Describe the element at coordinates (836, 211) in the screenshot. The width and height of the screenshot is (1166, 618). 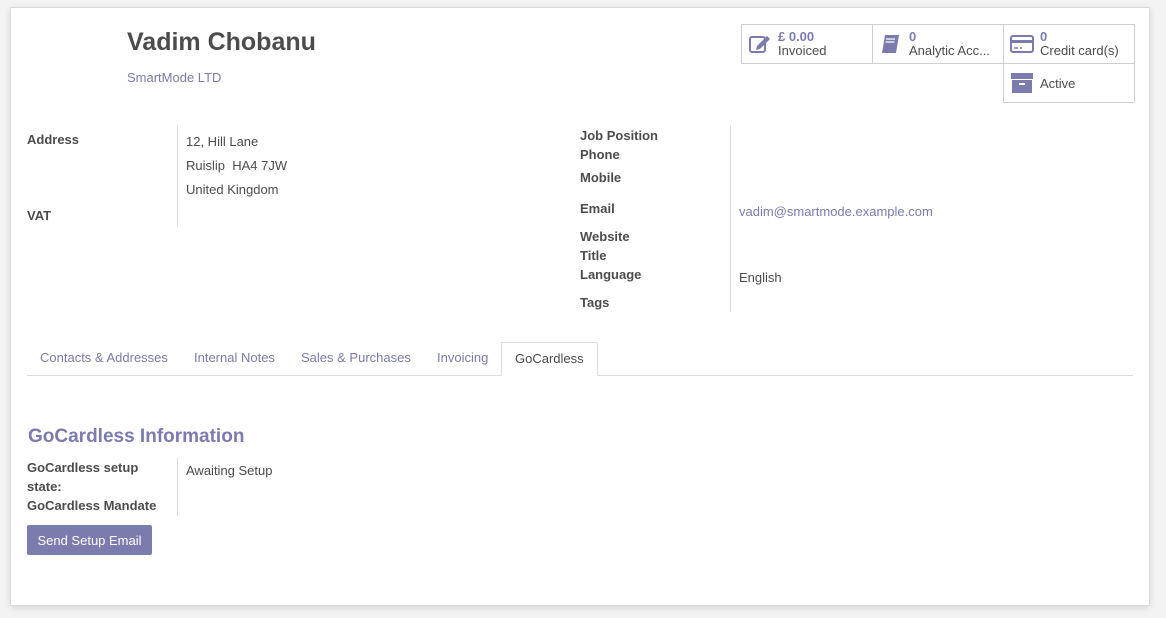
I see `email-value: vadim@smartmode.example.com` at that location.